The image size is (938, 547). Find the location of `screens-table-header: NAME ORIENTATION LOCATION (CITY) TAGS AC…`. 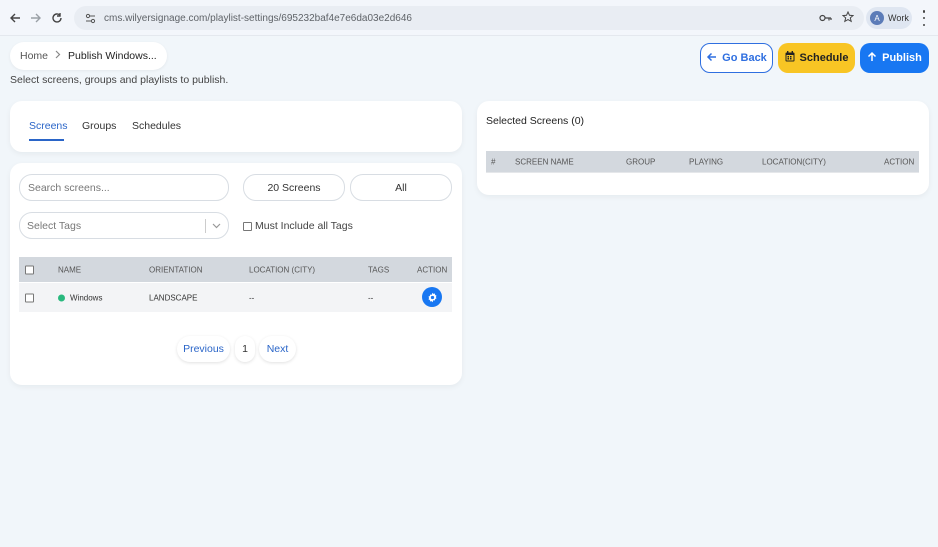

screens-table-header: NAME ORIENTATION LOCATION (CITY) TAGS AC… is located at coordinates (235, 269).